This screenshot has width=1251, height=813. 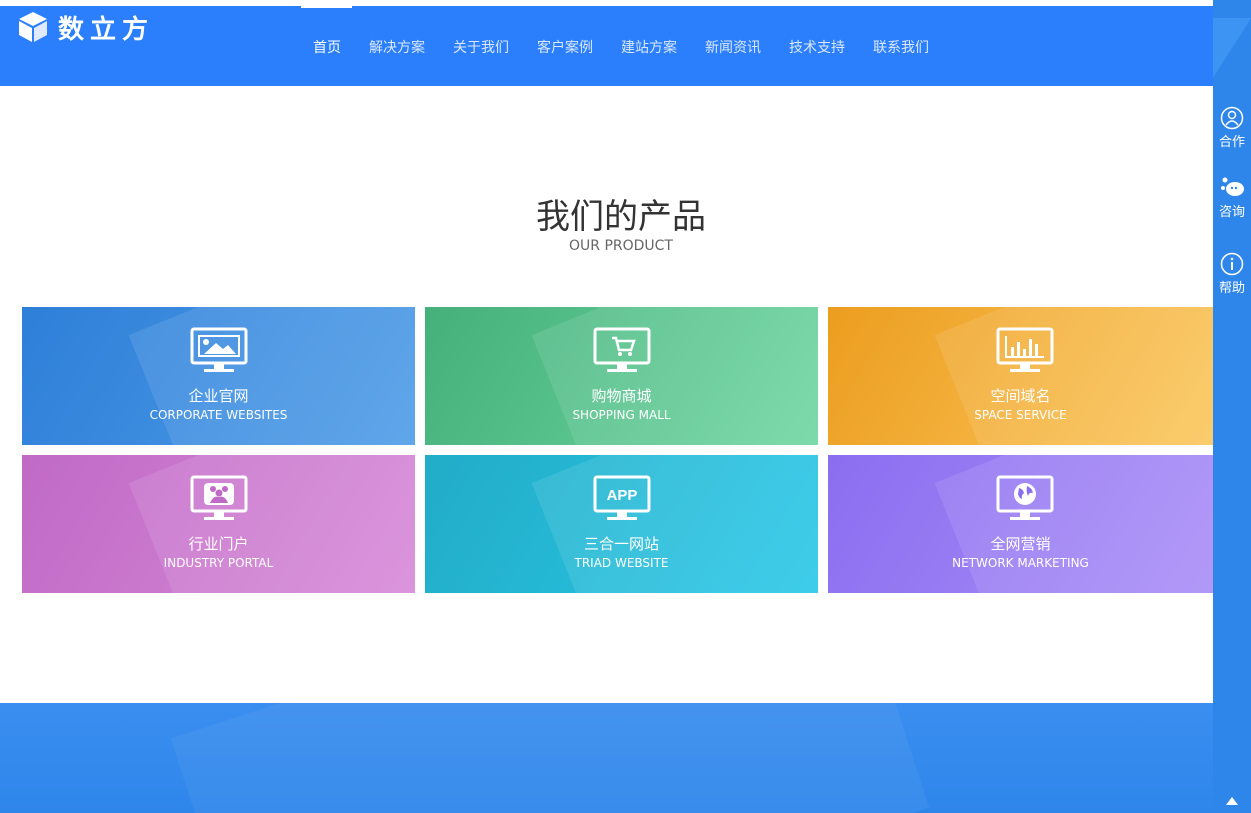 I want to click on sidebar-item-help: 帮助, so click(x=1232, y=277).